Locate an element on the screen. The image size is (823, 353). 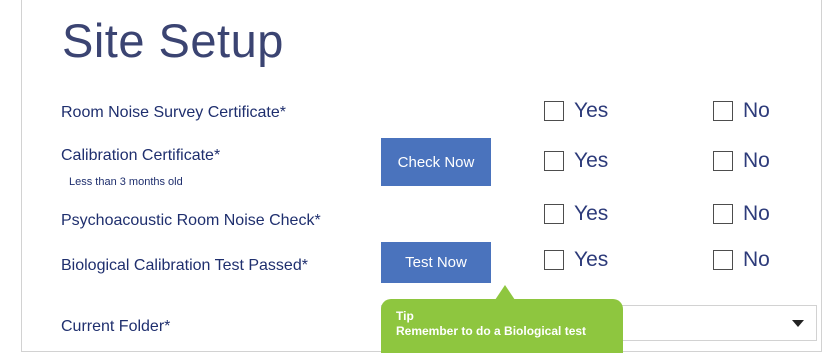
test-now-button: Test Now is located at coordinates (436, 262).